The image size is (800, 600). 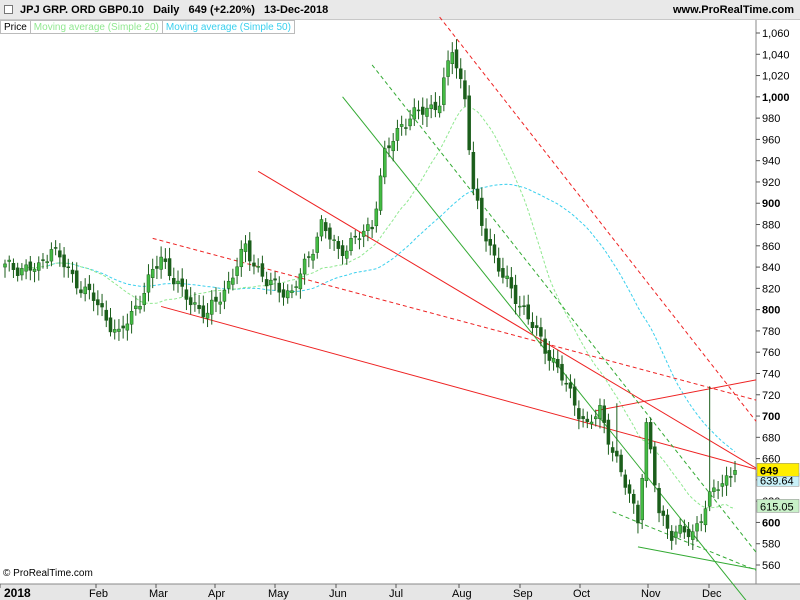 I want to click on y-tick-label: 960, so click(x=771, y=140).